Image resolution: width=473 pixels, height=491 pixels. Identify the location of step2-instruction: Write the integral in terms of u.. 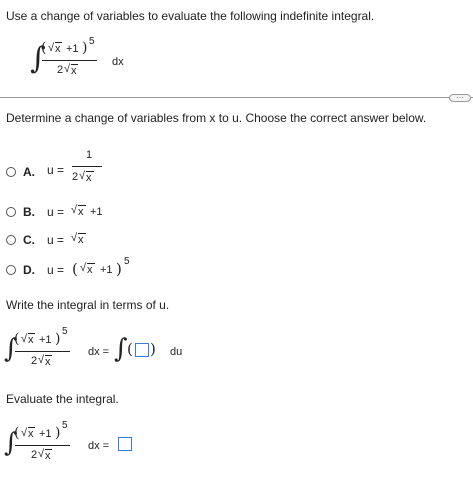
(88, 305).